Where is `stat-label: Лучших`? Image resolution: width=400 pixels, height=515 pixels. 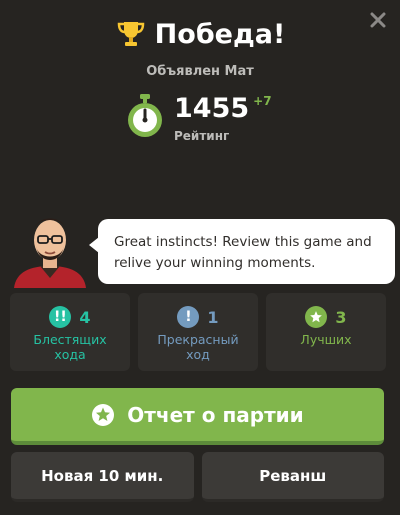 stat-label: Лучших is located at coordinates (326, 339).